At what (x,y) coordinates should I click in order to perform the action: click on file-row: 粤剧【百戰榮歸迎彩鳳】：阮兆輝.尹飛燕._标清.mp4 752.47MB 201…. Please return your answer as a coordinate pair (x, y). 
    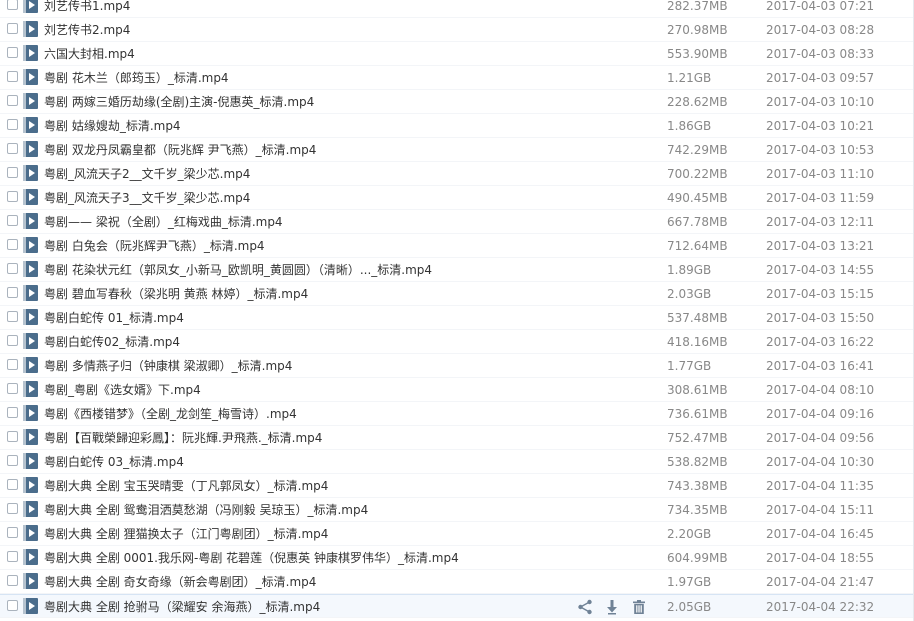
    Looking at the image, I should click on (457, 438).